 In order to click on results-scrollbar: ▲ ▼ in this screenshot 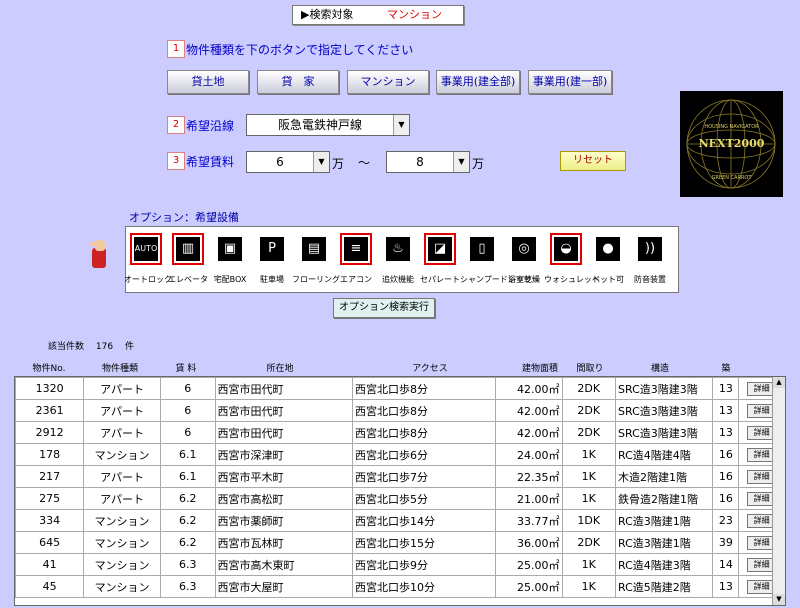, I will do `click(778, 491)`.